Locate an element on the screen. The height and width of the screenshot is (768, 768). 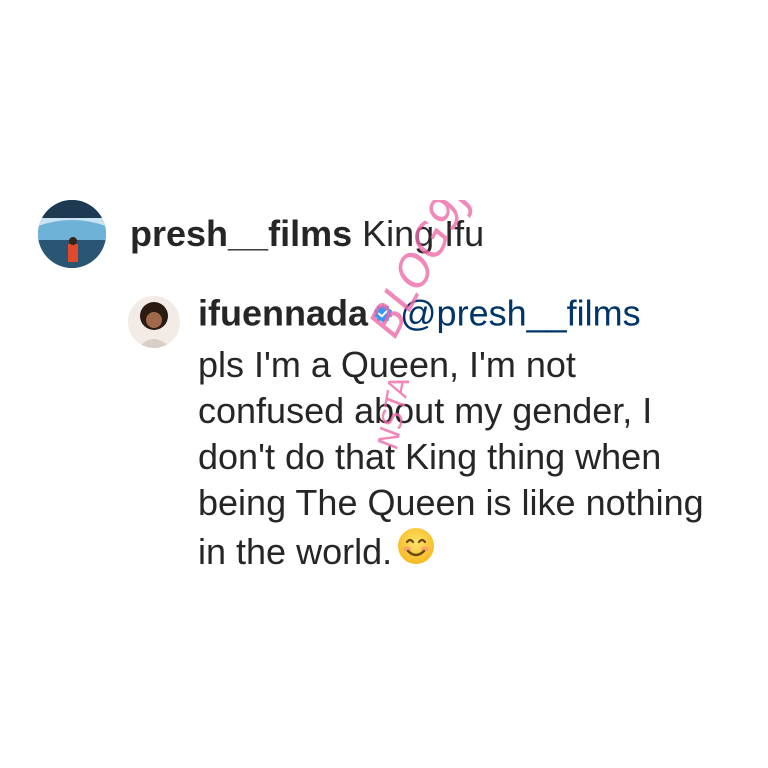
reply-header: ifuennada @presh__films is located at coordinates (463, 316).